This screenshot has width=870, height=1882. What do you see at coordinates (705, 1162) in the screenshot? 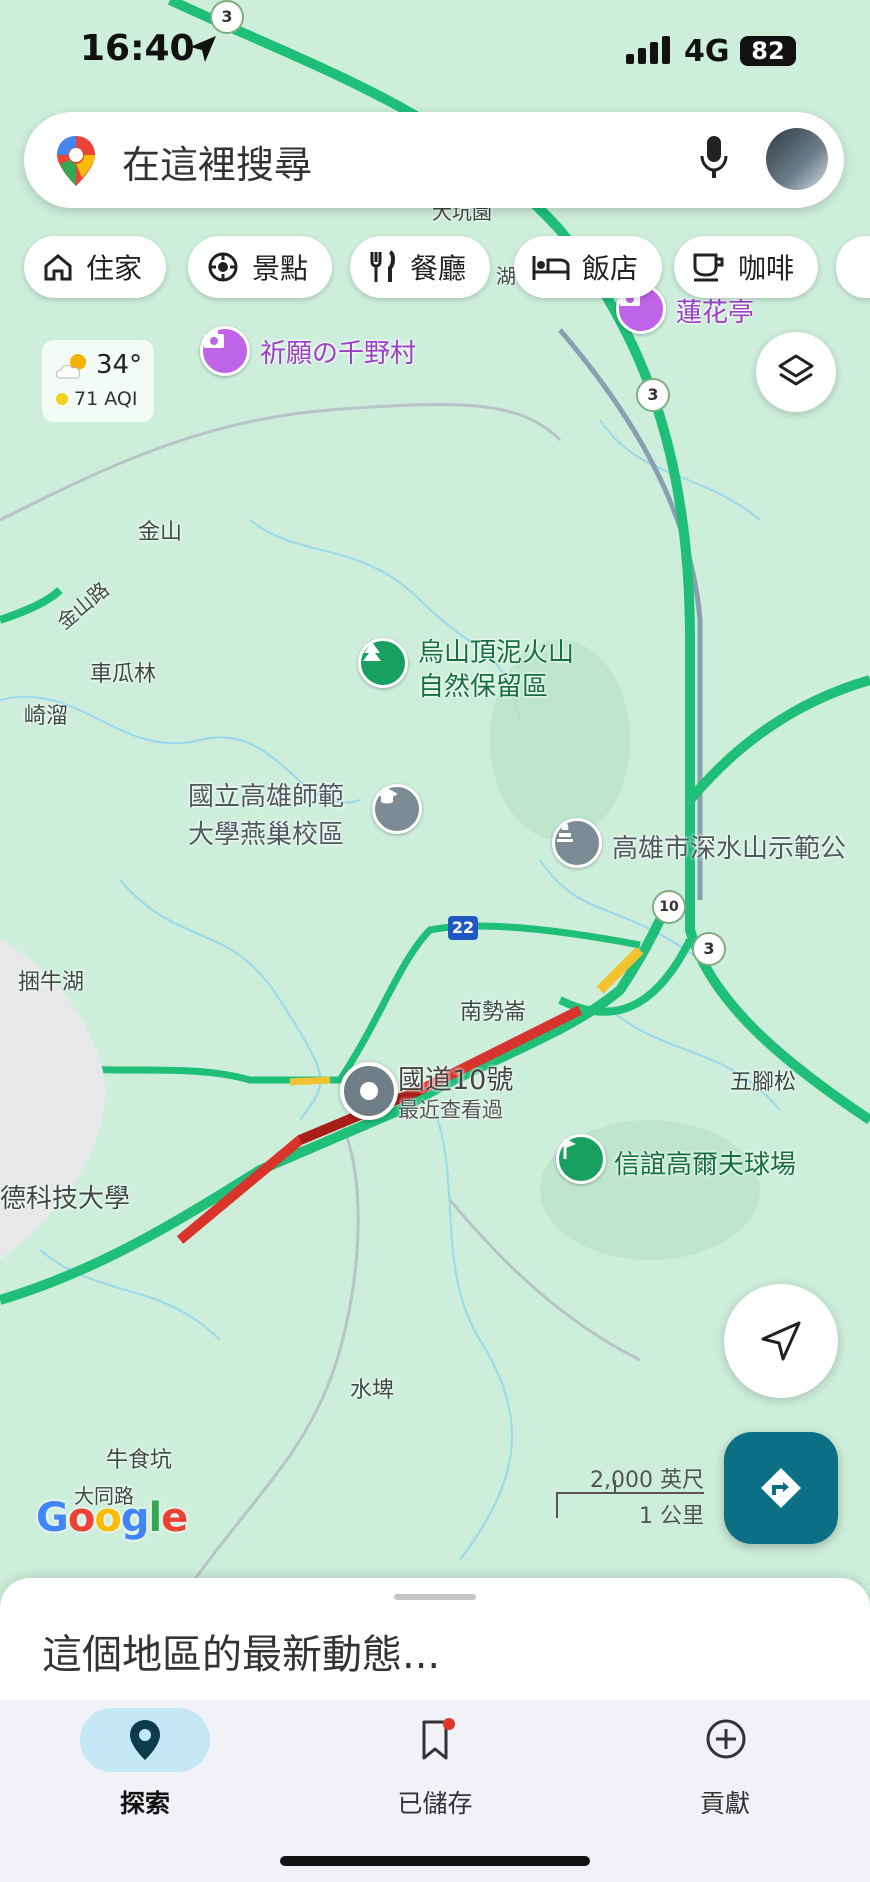
I see `poi-golf-label: 信誼高爾夫球場` at bounding box center [705, 1162].